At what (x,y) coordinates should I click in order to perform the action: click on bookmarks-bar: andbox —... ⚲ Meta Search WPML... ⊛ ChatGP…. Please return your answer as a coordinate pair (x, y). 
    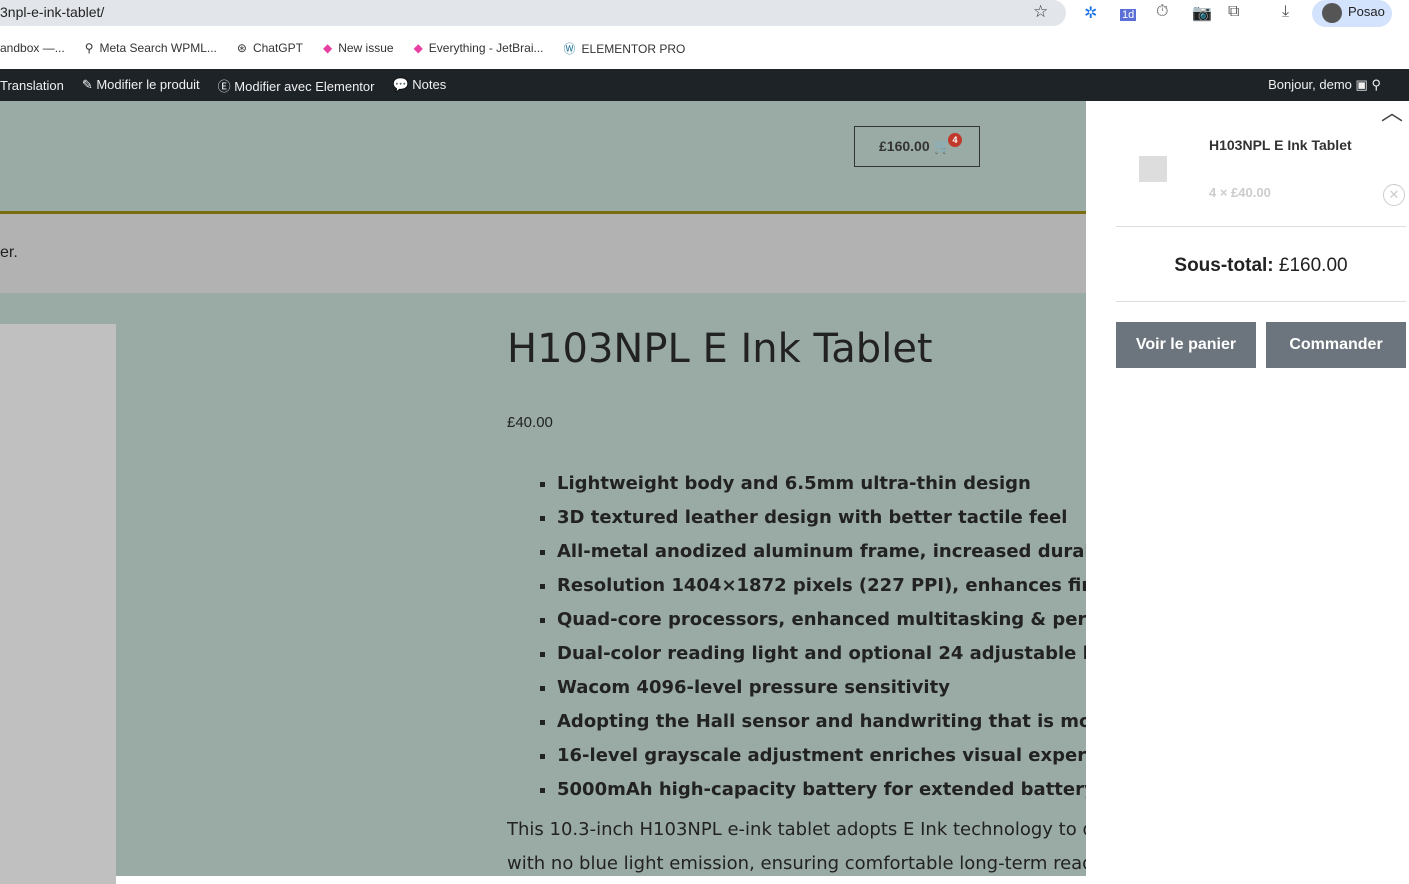
    Looking at the image, I should click on (704, 48).